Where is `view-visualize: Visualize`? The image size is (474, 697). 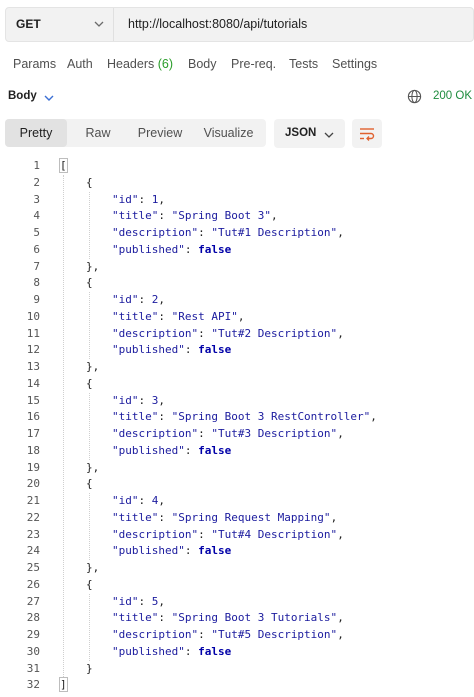 view-visualize: Visualize is located at coordinates (228, 133).